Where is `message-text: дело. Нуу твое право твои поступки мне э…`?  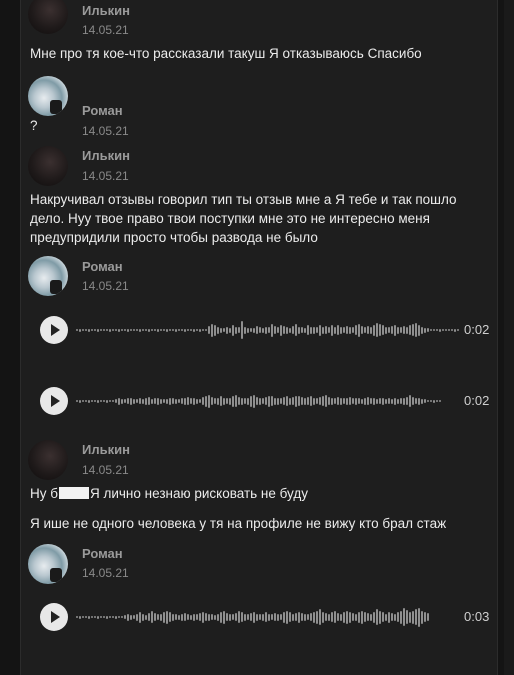
message-text: дело. Нуу твое право твои поступки мне э… is located at coordinates (230, 218).